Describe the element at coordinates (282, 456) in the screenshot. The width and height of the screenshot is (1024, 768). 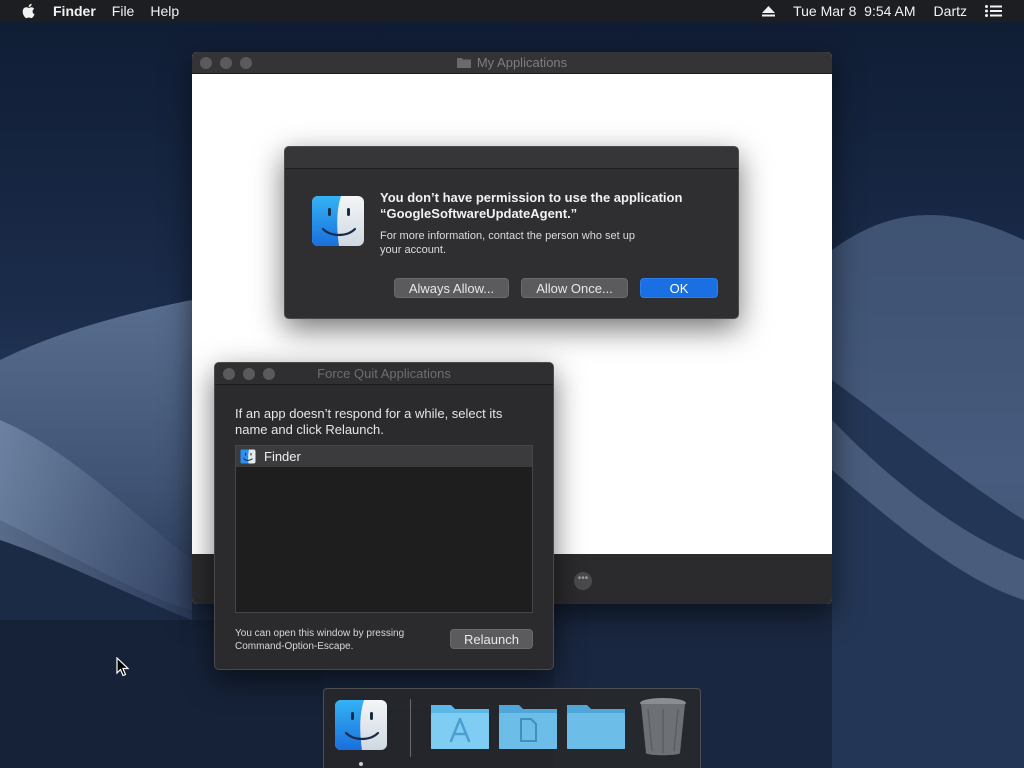
I see `list-item-label: Finder` at that location.